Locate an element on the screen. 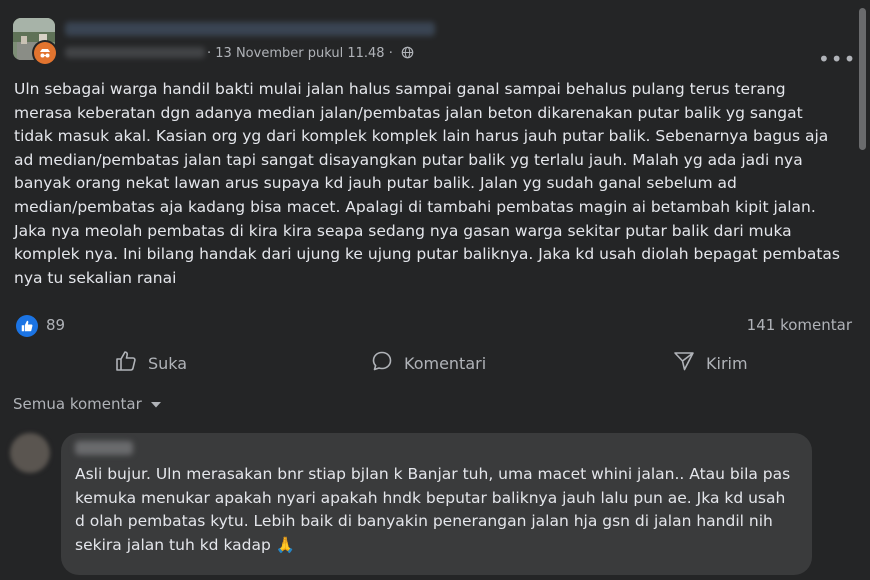 This screenshot has width=870, height=580. commenter-avatar is located at coordinates (30, 453).